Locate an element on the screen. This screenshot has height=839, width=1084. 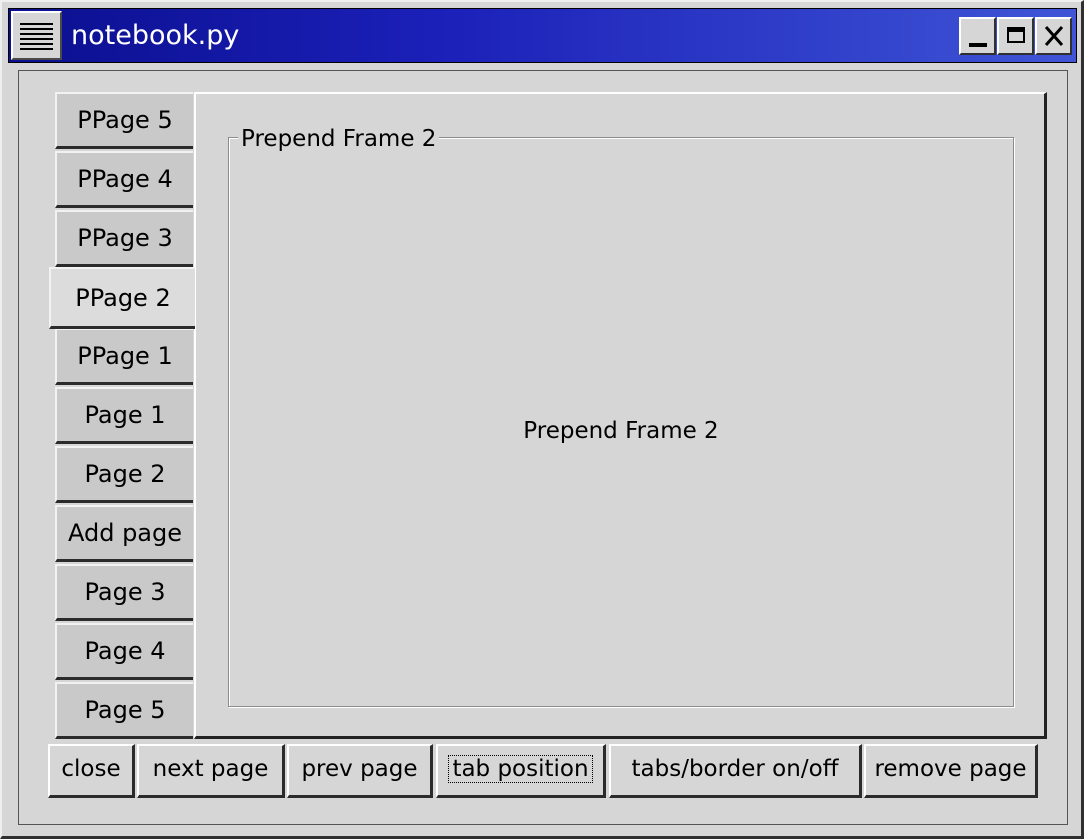
close-window-button is located at coordinates (1053, 36).